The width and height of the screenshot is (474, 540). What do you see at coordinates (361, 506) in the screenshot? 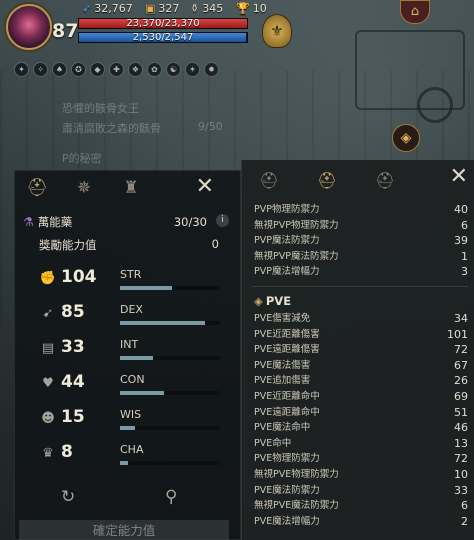
I see `stat-row: 無視PVE魔法防禦力 6` at bounding box center [361, 506].